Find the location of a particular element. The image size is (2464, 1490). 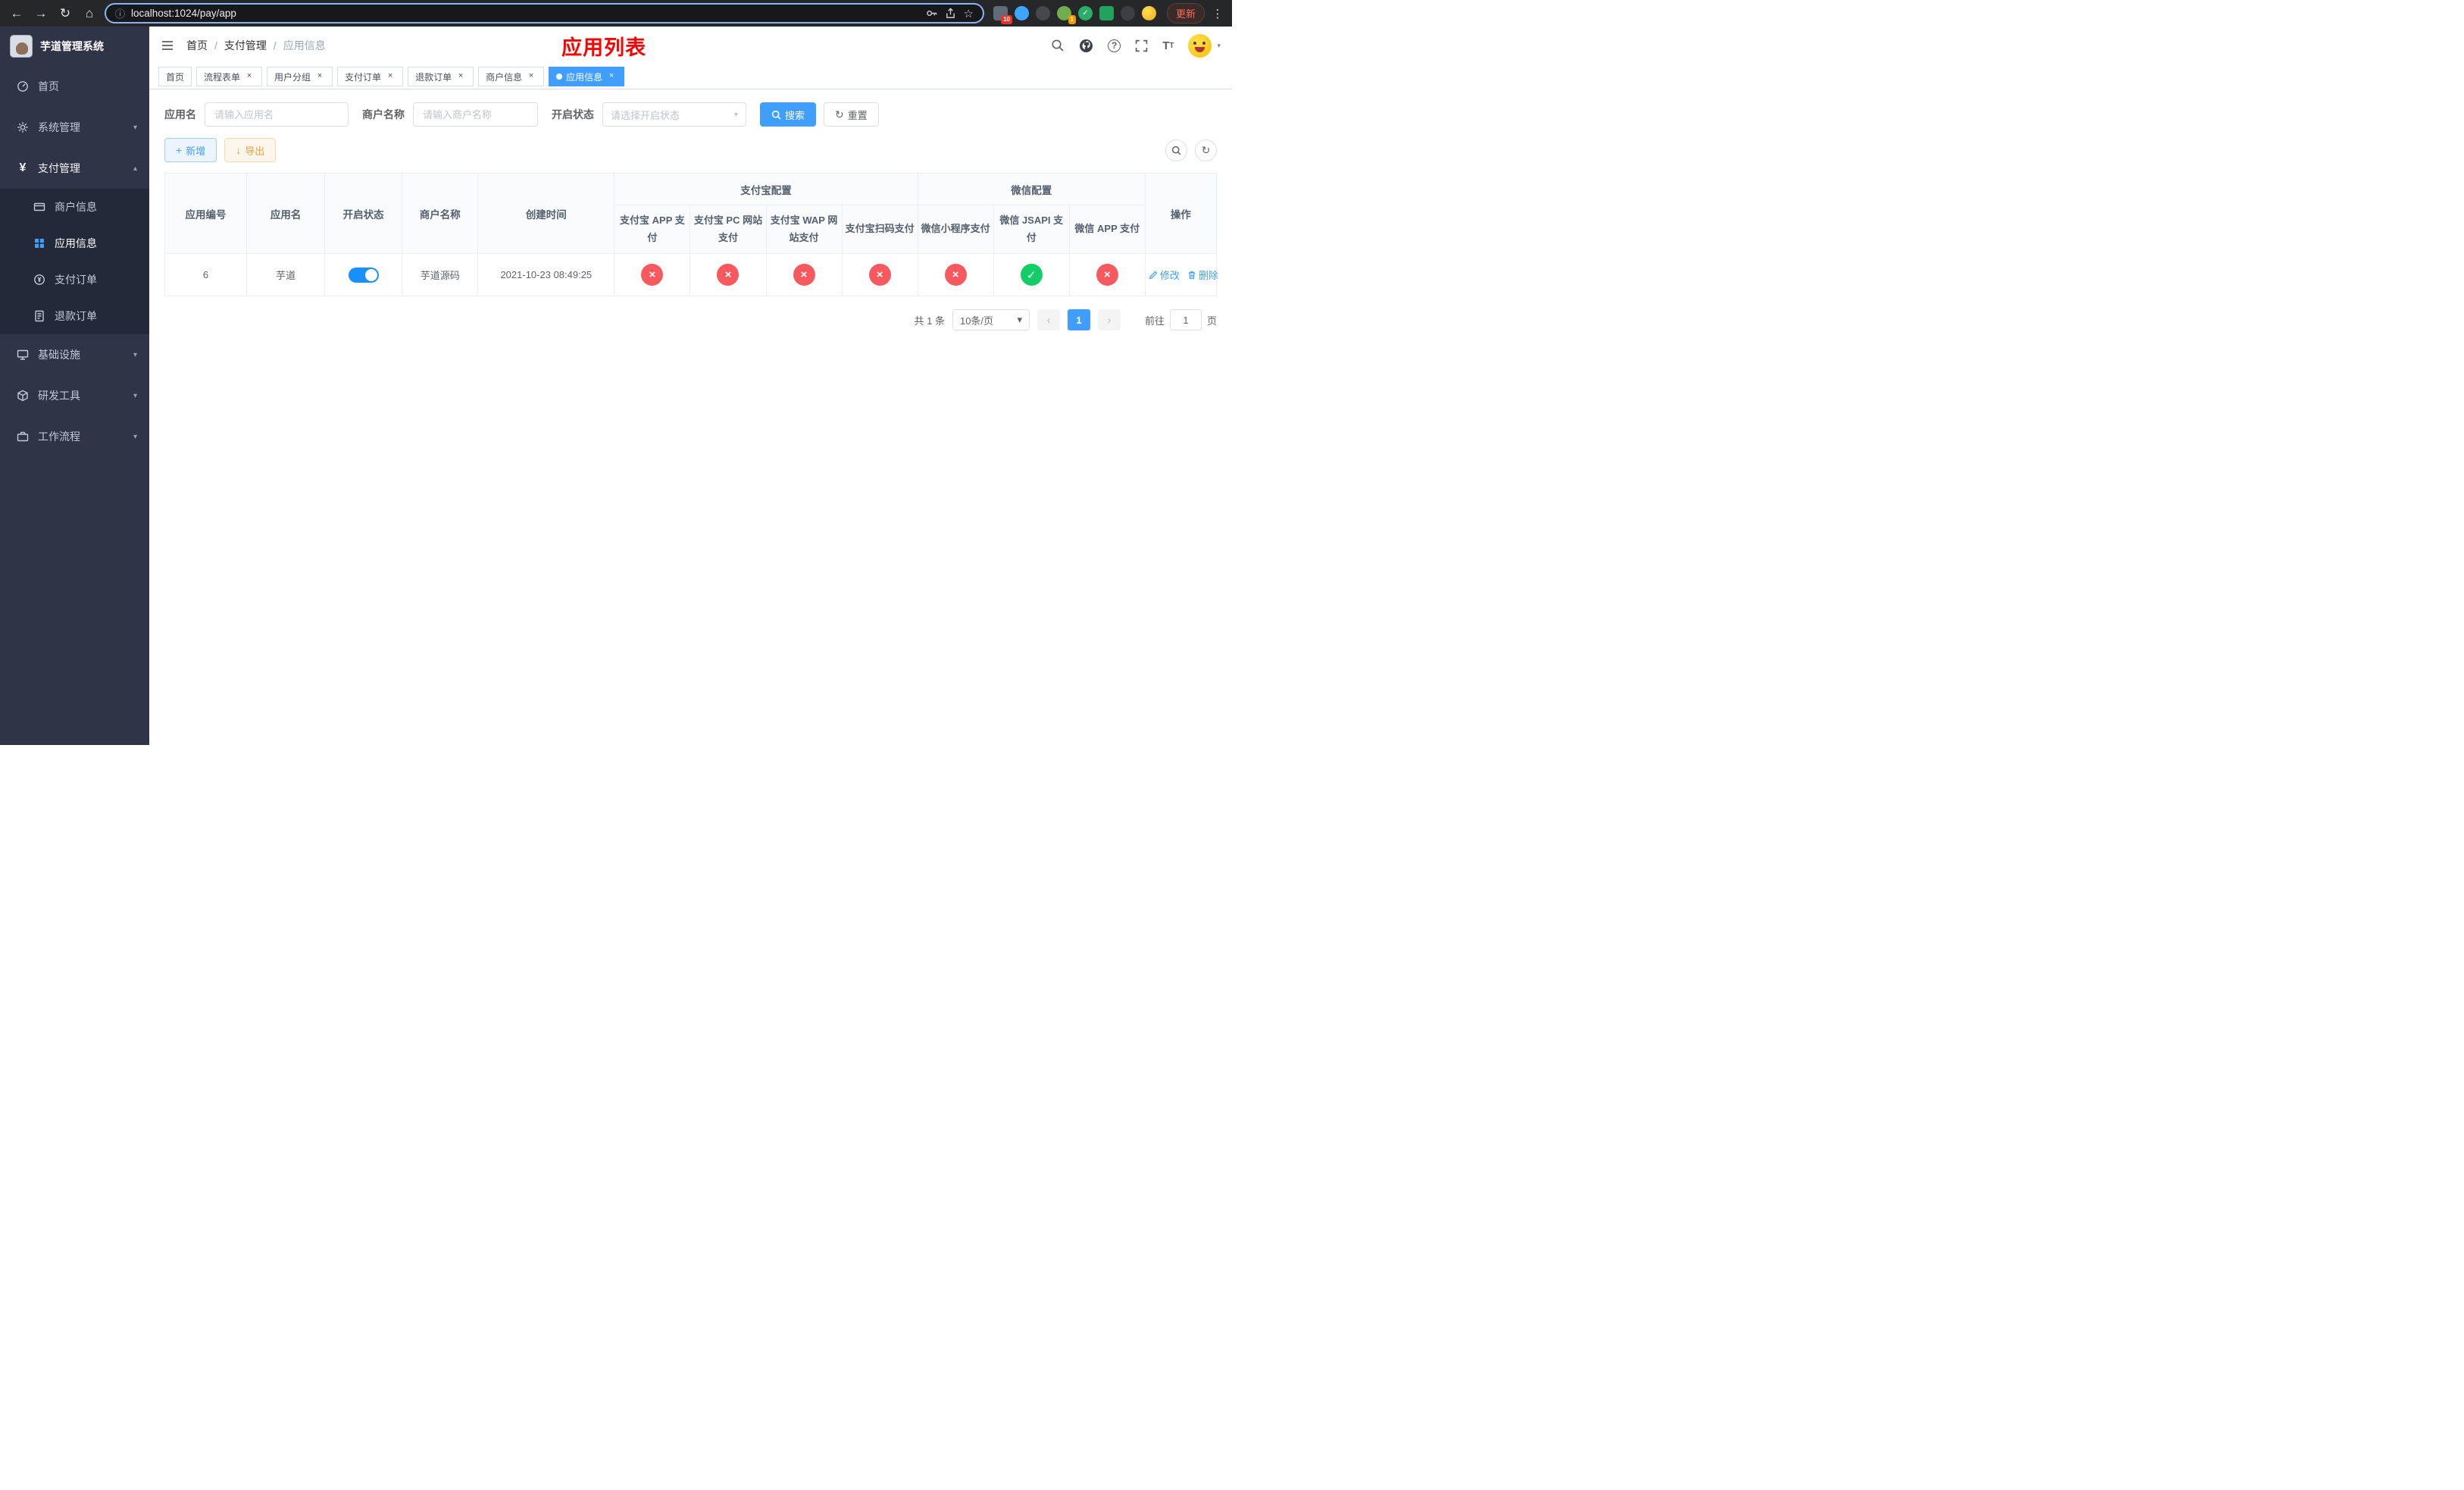

browser-update-button: 更新 is located at coordinates (1185, 13).